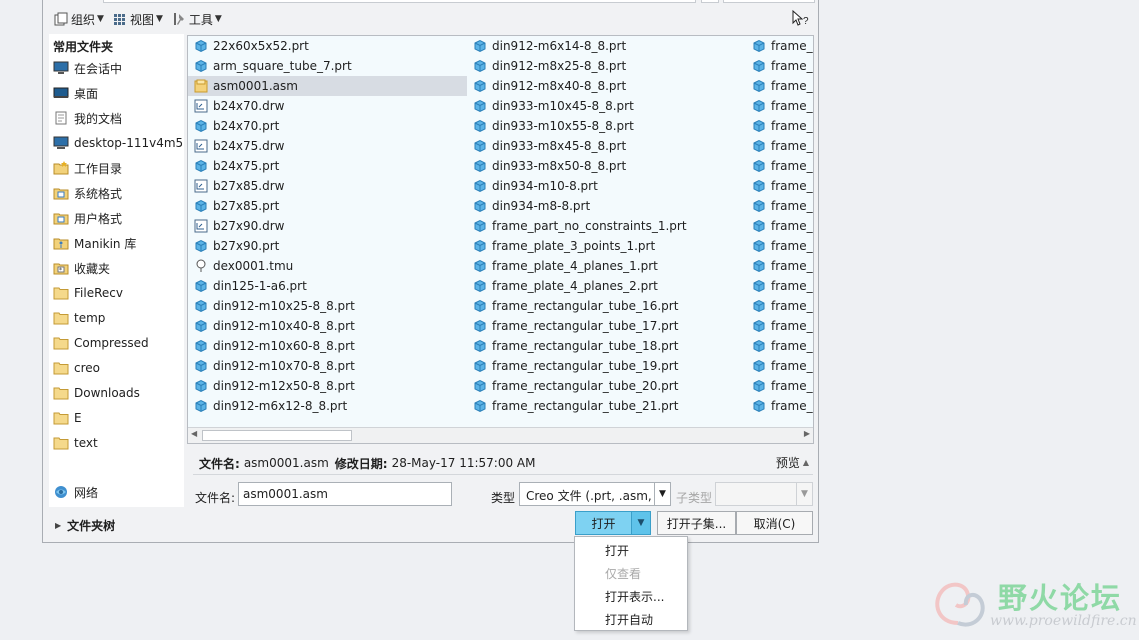 This screenshot has width=1139, height=640. I want to click on file-row: frame_rectangular_tube_20.prt, so click(607, 386).